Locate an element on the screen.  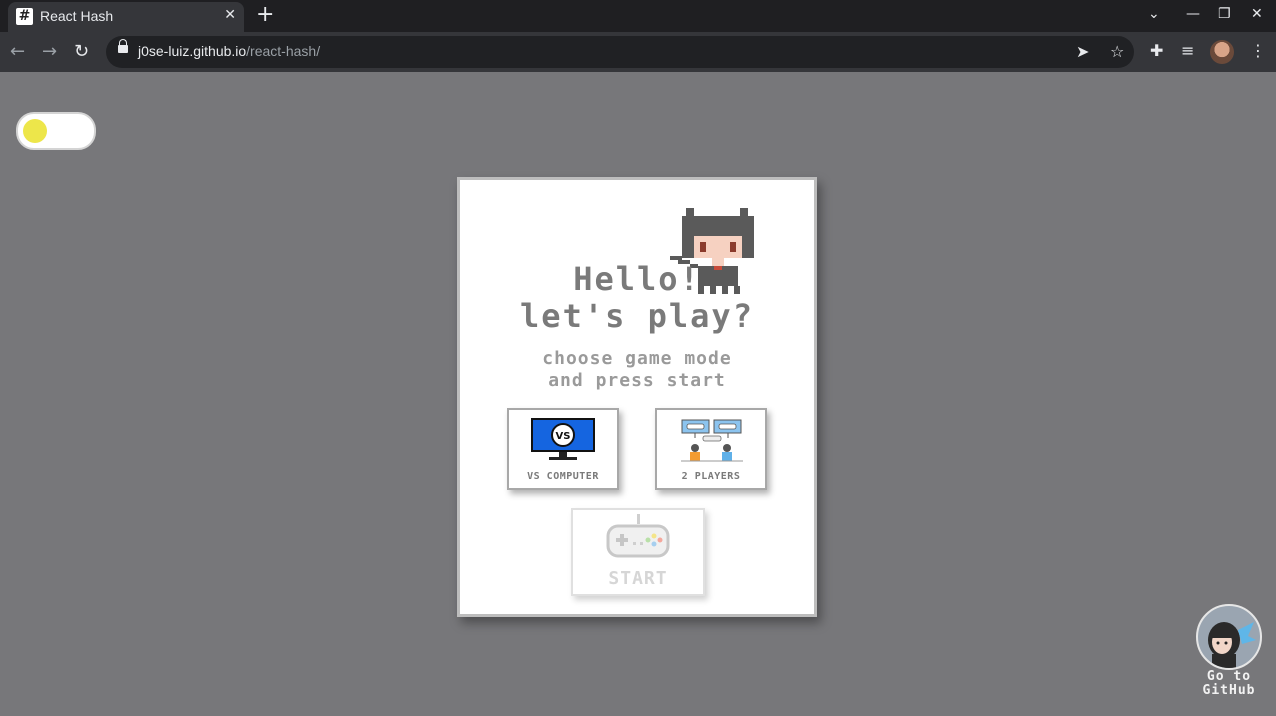
back-button: ← is located at coordinates (17, 51).